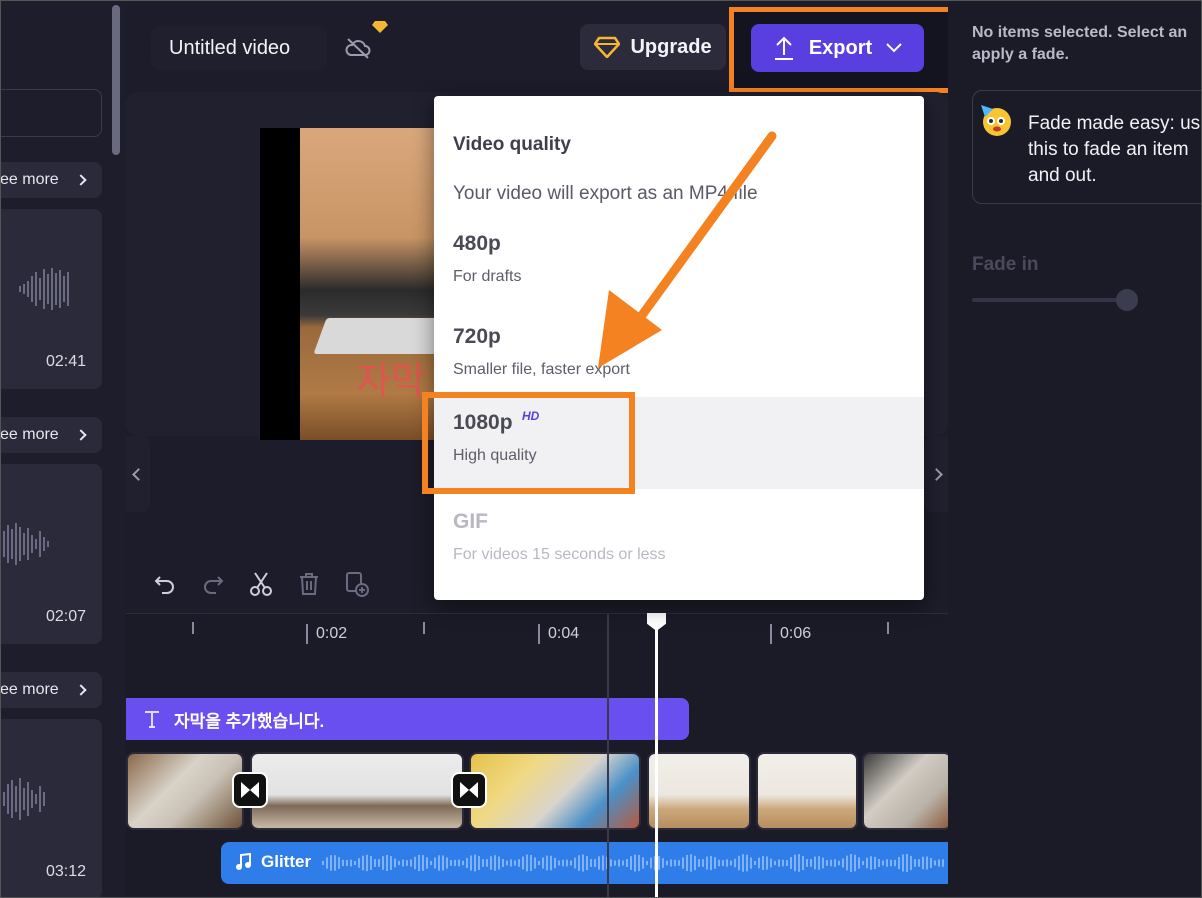 The width and height of the screenshot is (1202, 898). Describe the element at coordinates (671, 46) in the screenshot. I see `upgrade-label: Upgrade` at that location.